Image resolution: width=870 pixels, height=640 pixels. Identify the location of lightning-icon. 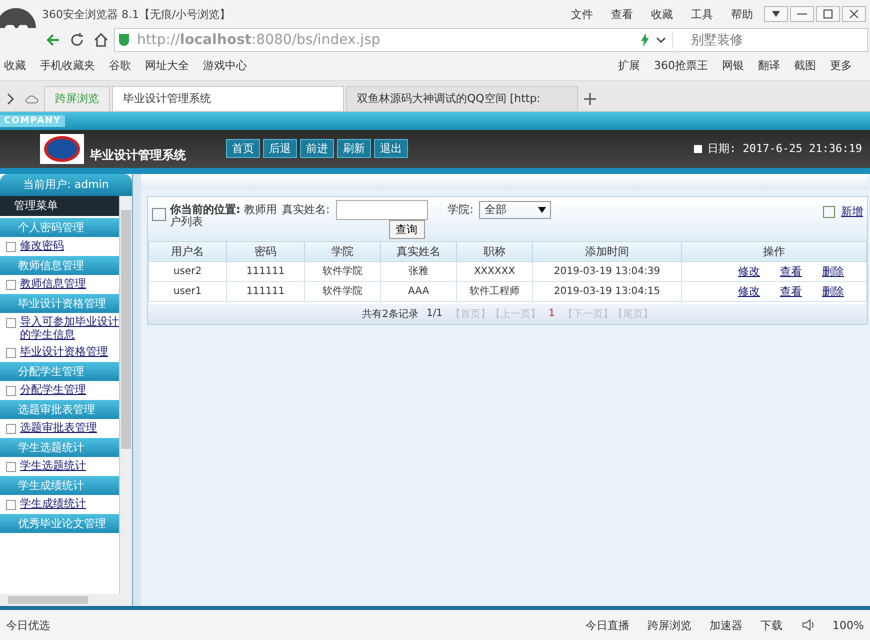
(645, 40).